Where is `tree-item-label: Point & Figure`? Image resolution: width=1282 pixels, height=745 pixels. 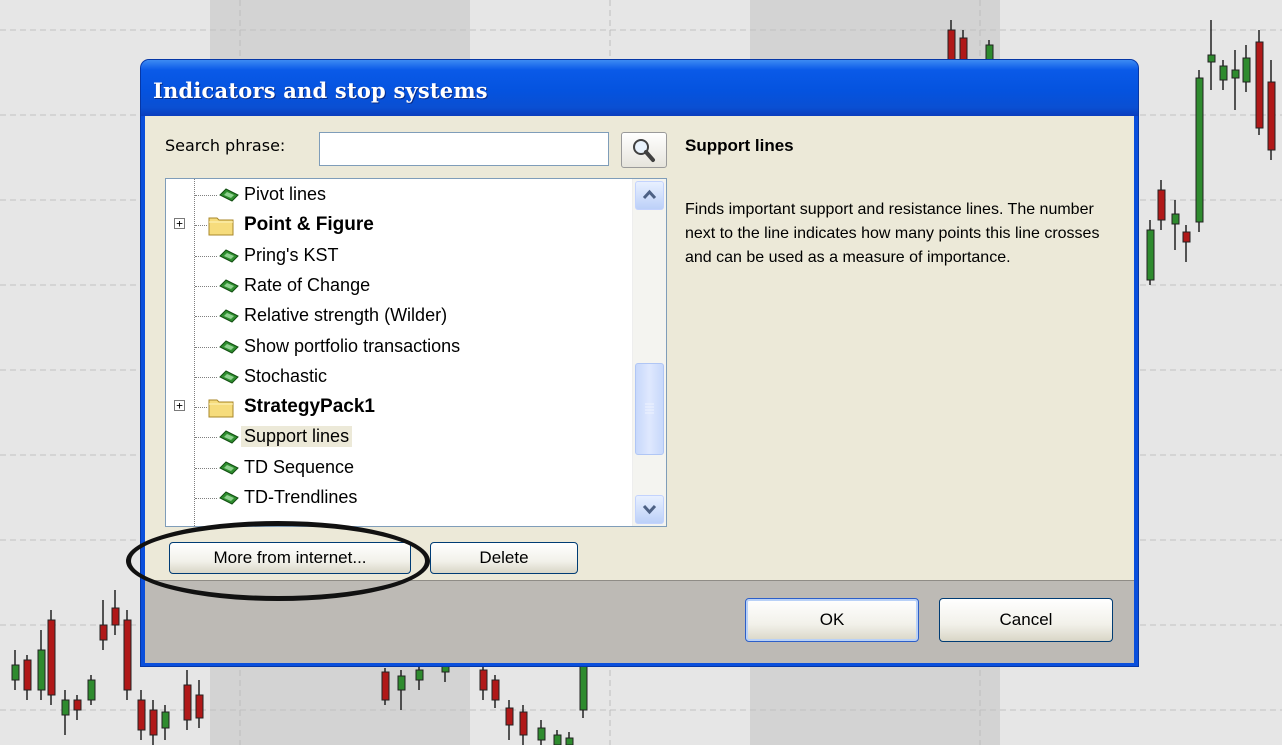
tree-item-label: Point & Figure is located at coordinates (309, 225).